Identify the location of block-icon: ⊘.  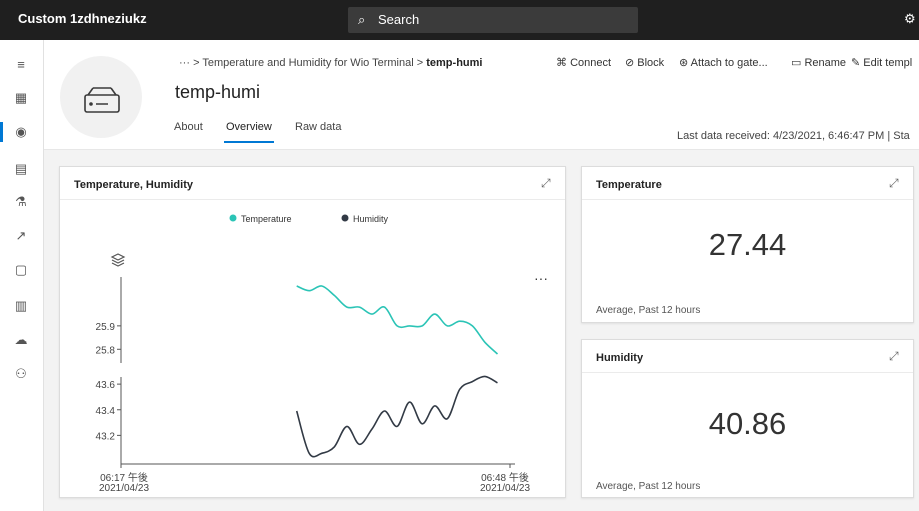
(630, 63).